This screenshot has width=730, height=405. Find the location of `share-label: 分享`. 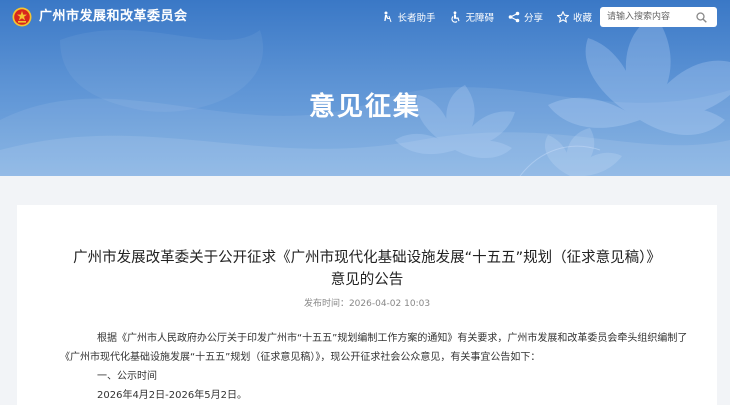

share-label: 分享 is located at coordinates (533, 18).